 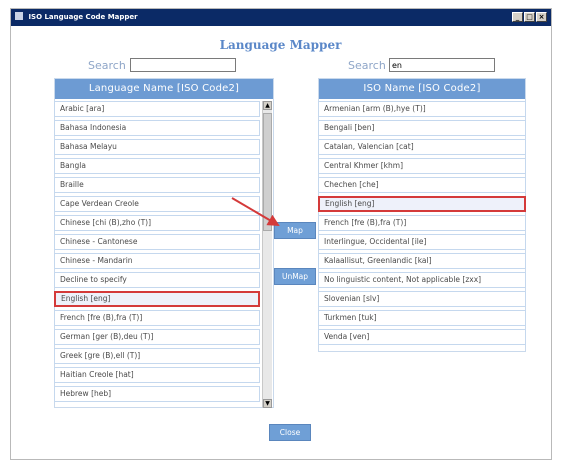 What do you see at coordinates (157, 185) in the screenshot?
I see `language-list-item: Braille` at bounding box center [157, 185].